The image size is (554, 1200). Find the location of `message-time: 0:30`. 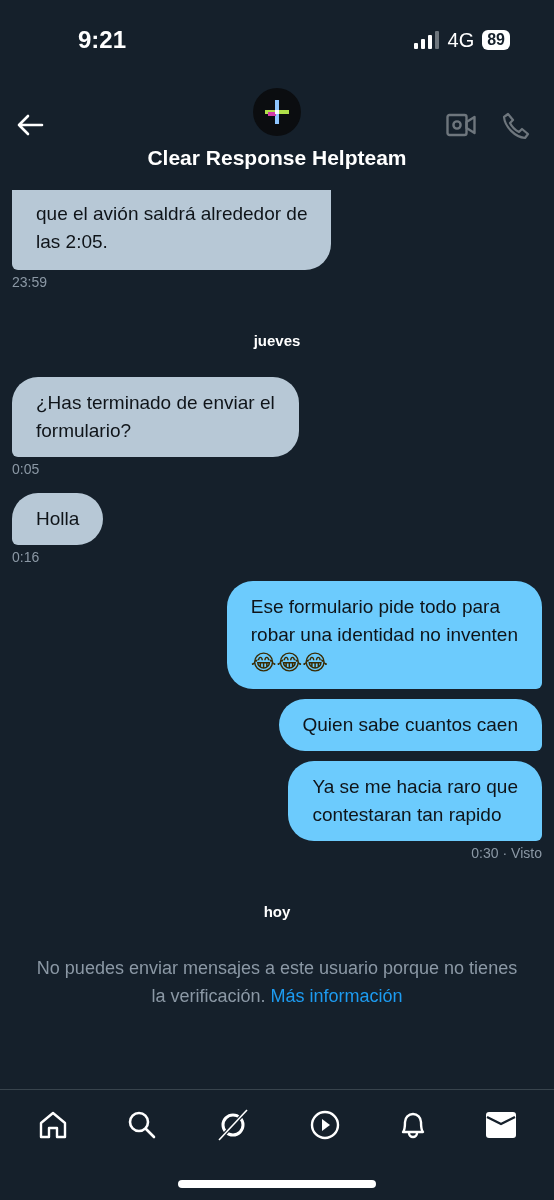

message-time: 0:30 is located at coordinates (485, 853).